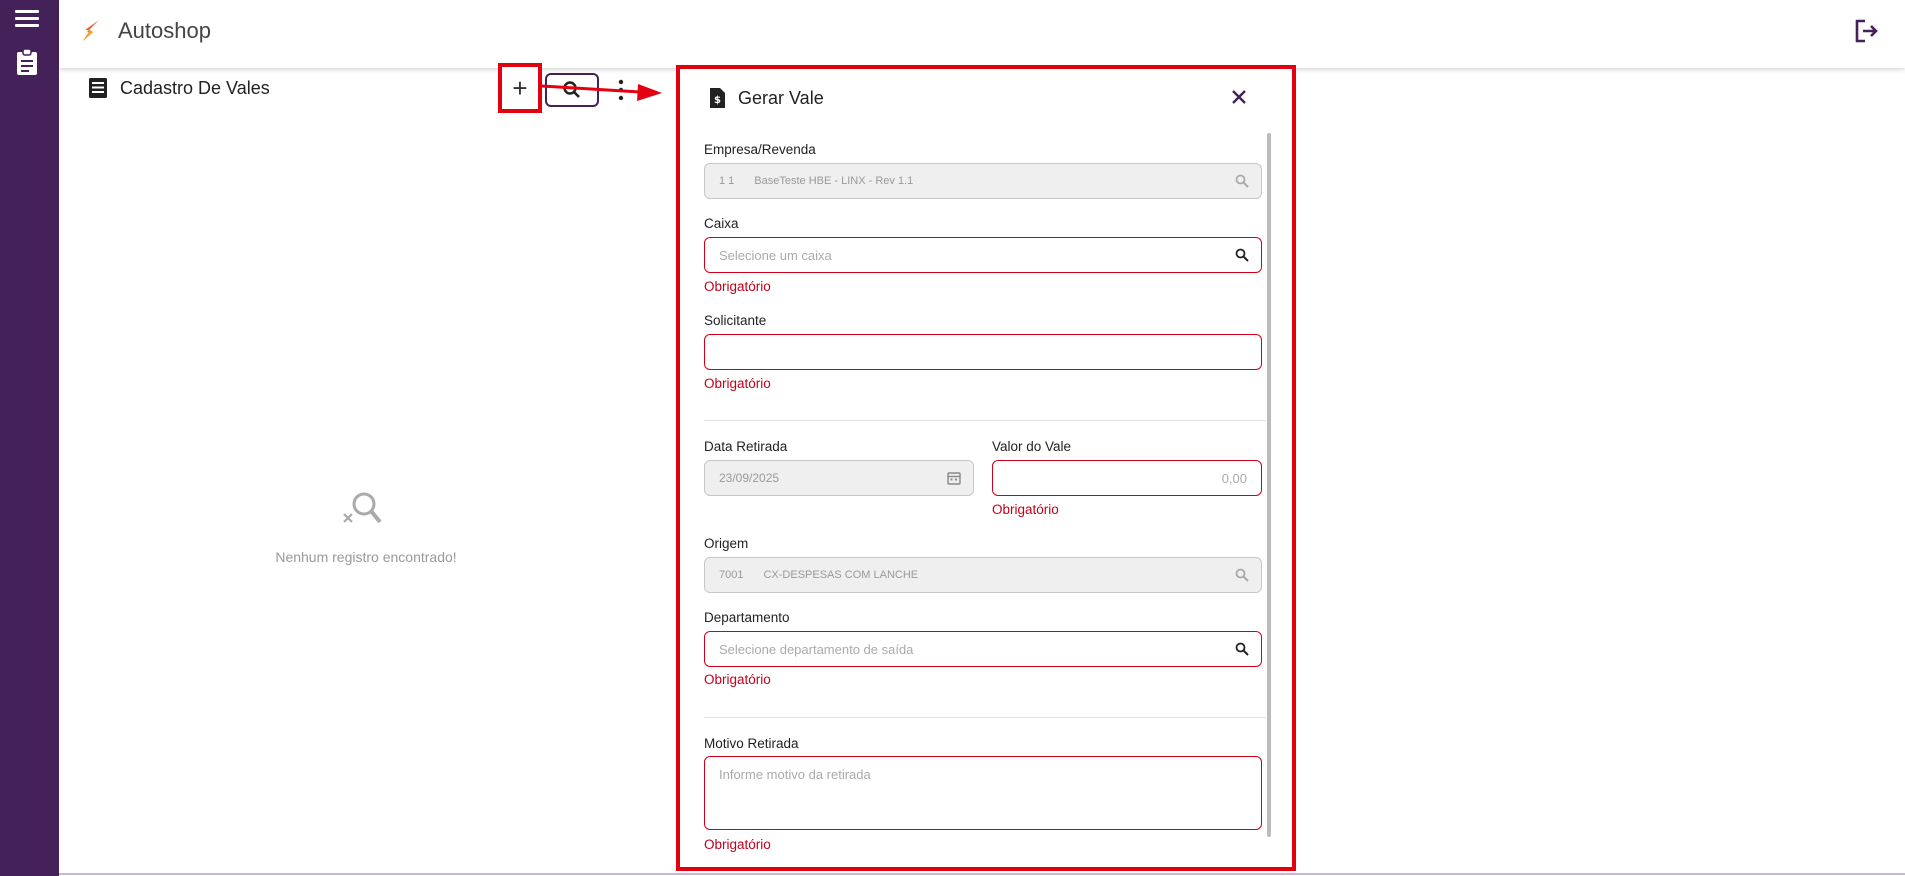 The width and height of the screenshot is (1905, 876). Describe the element at coordinates (982, 874) in the screenshot. I see `bottom-divider` at that location.